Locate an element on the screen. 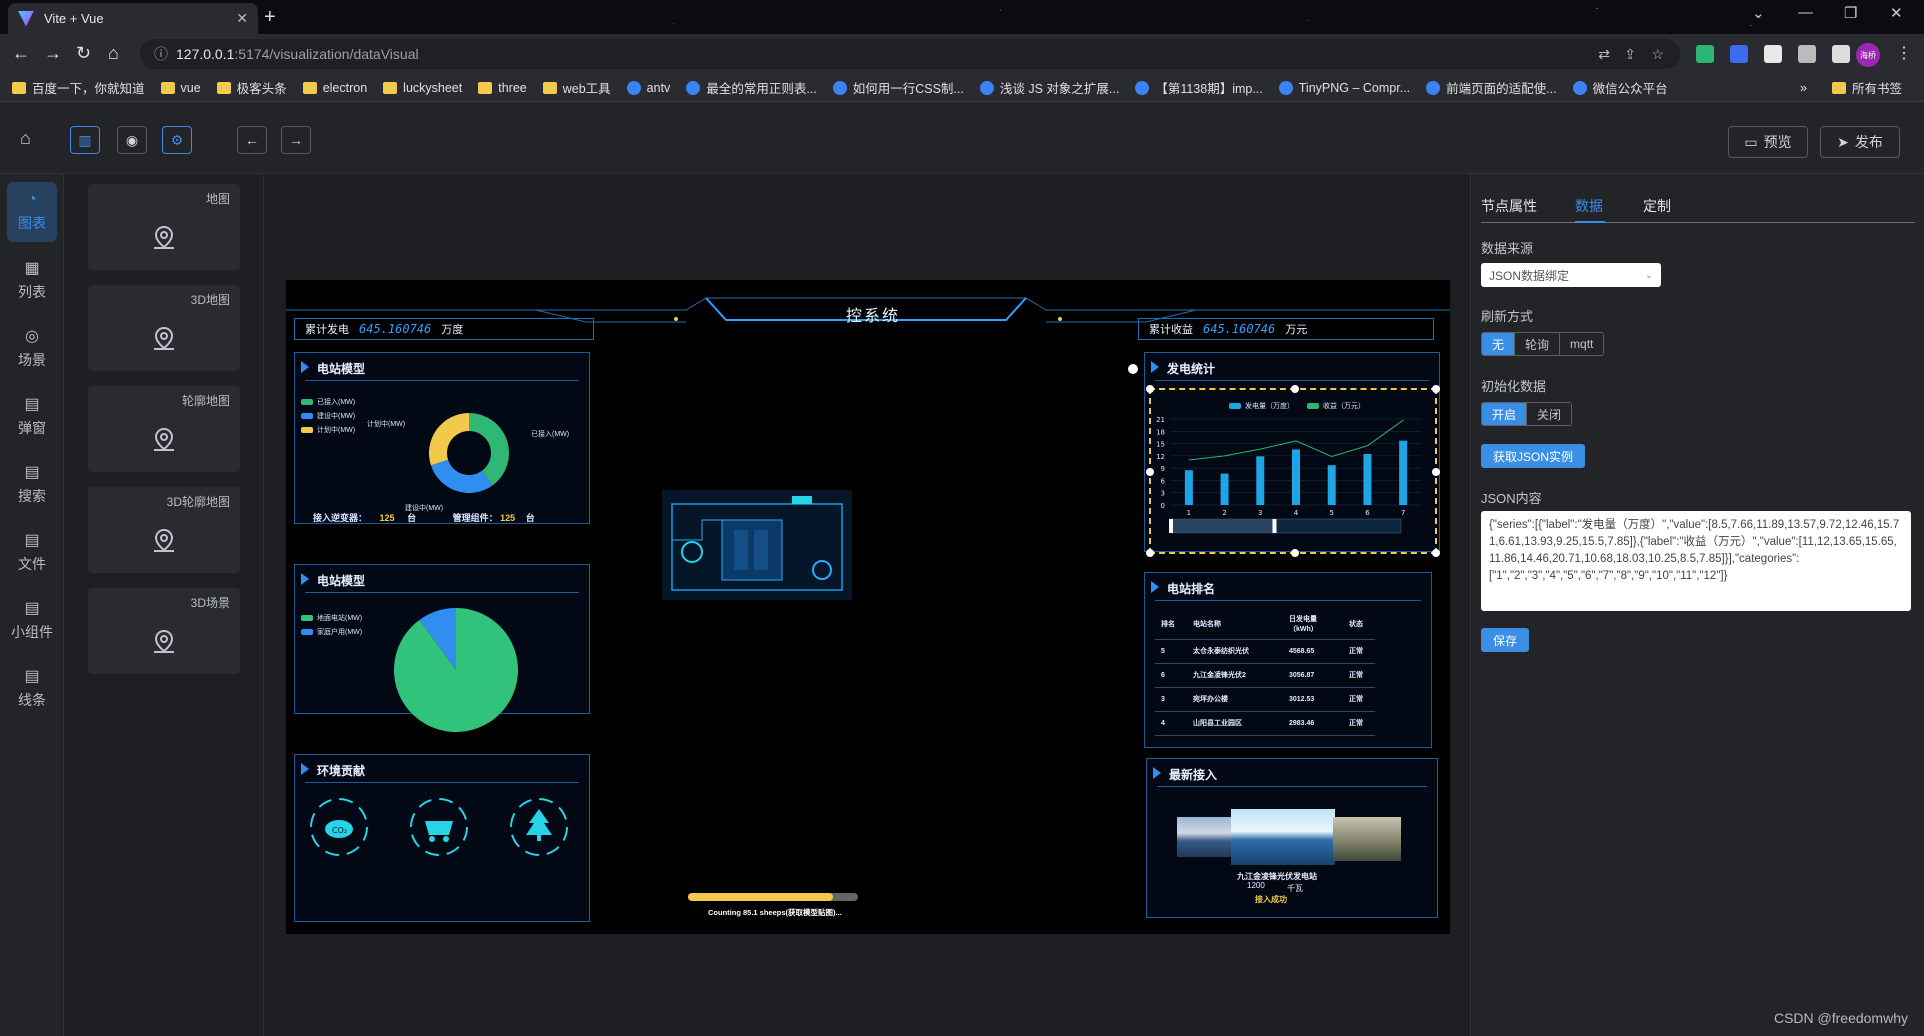 The image size is (1924, 1036). share-icon: ⇪ is located at coordinates (1630, 54).